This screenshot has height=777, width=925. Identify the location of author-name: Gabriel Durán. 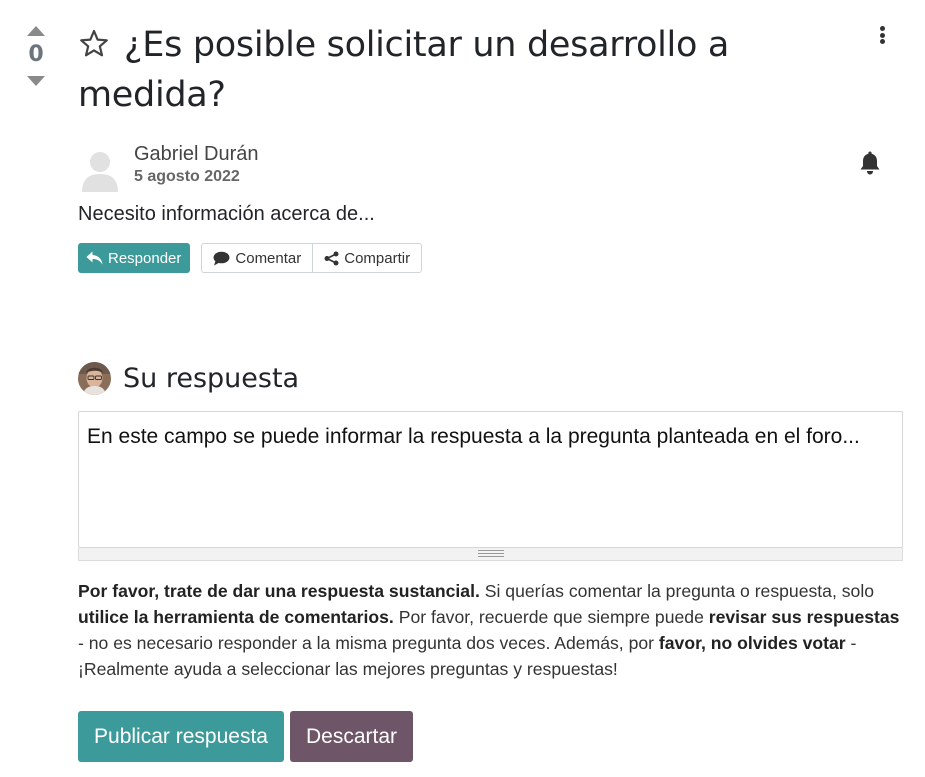
(196, 154).